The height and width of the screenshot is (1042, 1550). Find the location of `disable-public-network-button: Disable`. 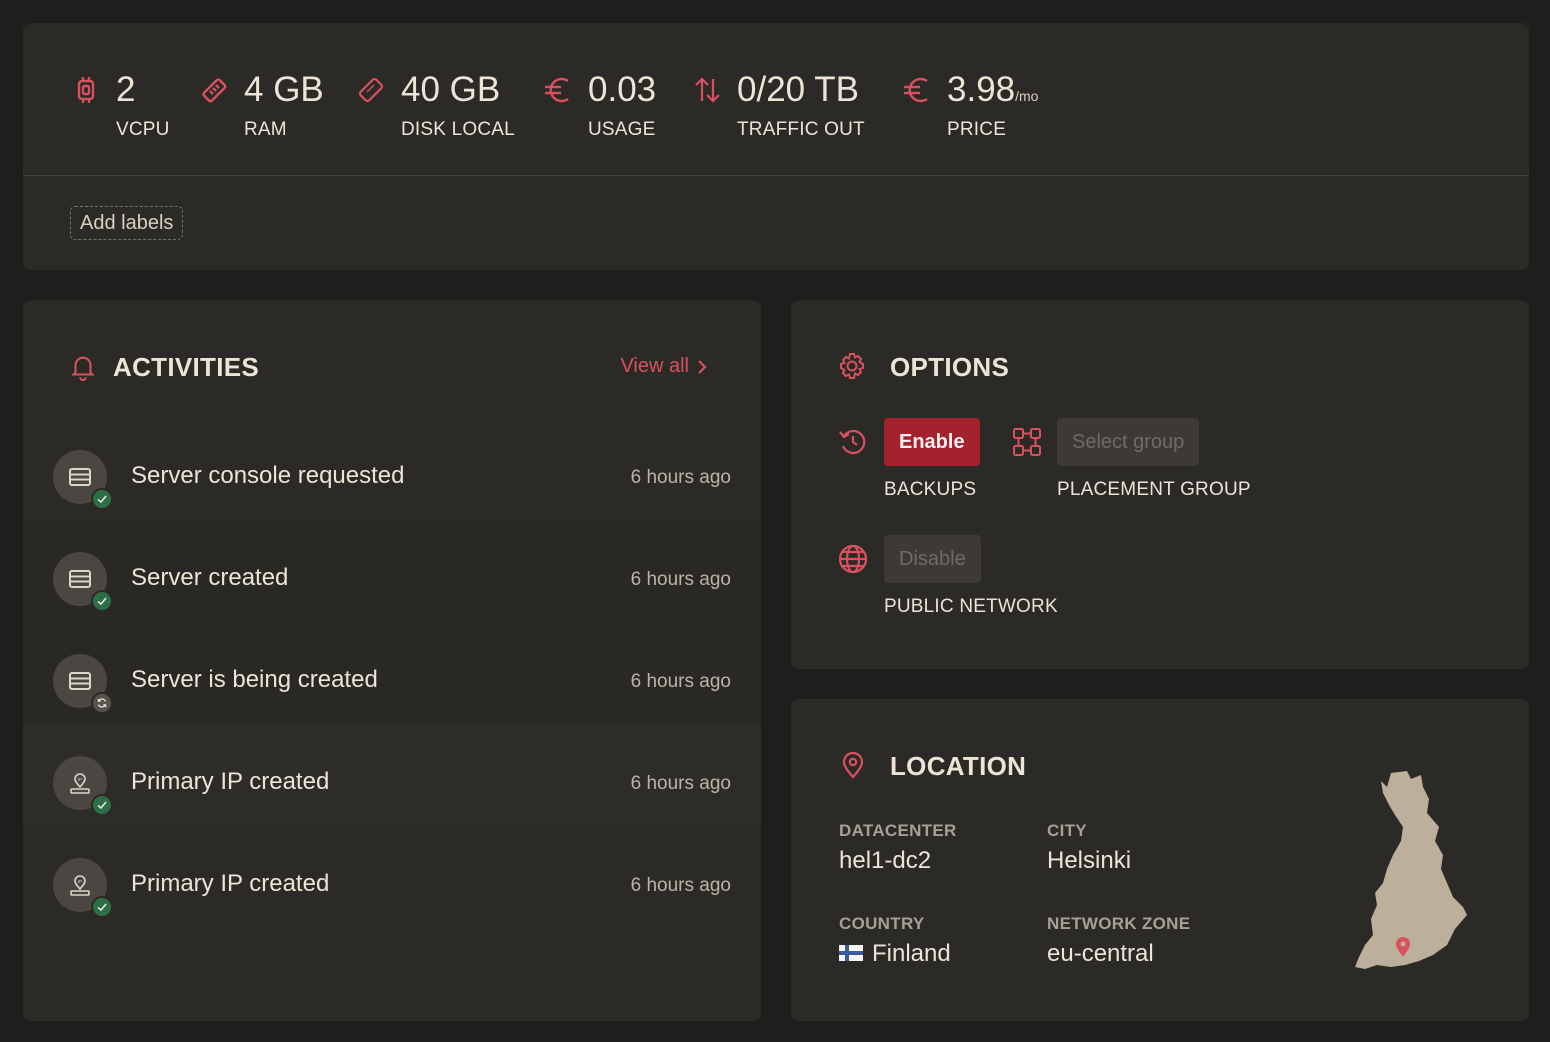

disable-public-network-button: Disable is located at coordinates (932, 559).